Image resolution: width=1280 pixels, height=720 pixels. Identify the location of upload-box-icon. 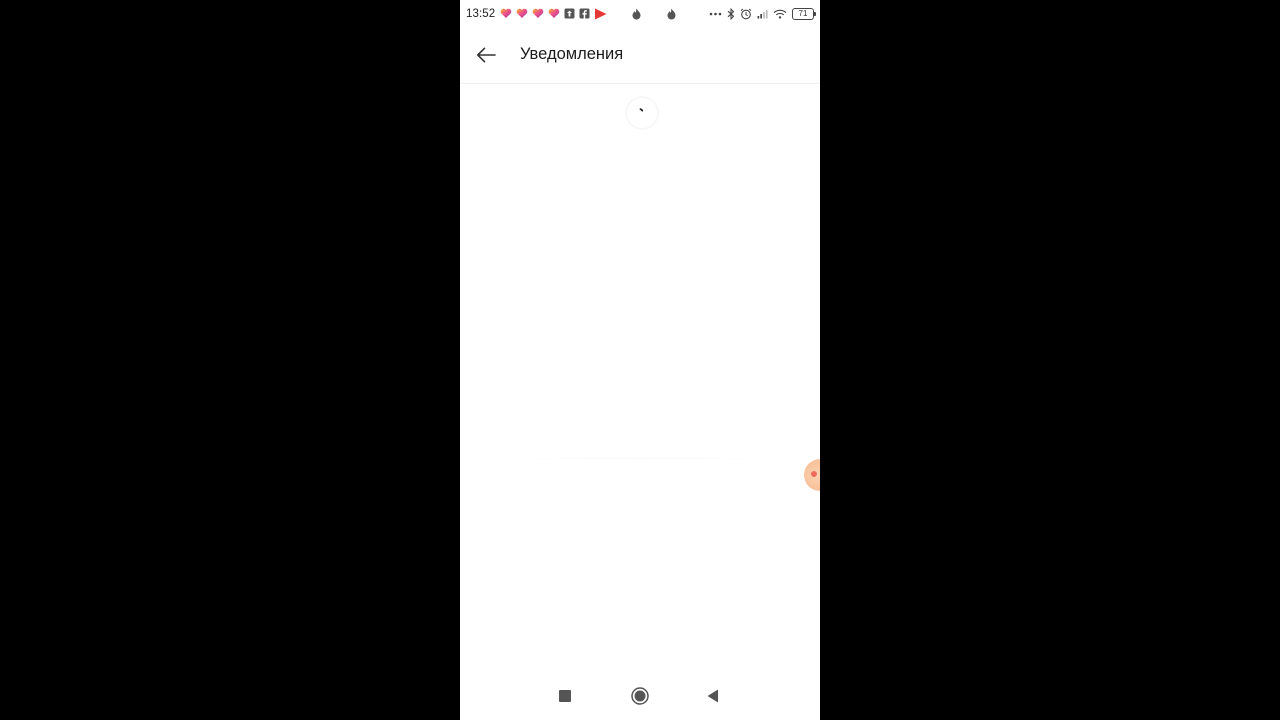
(569, 13).